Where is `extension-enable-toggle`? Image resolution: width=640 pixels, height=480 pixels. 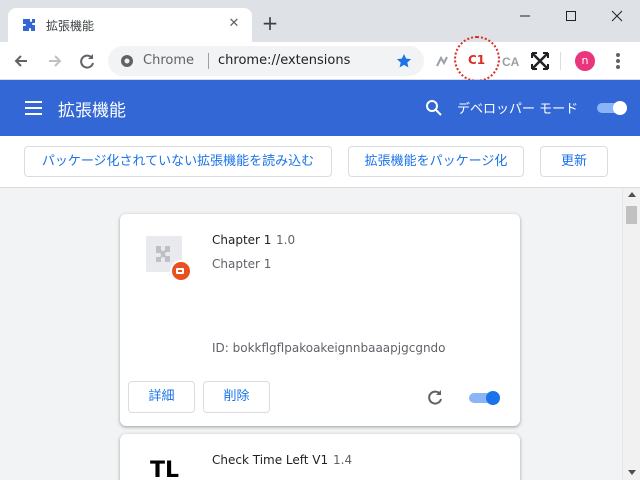 extension-enable-toggle is located at coordinates (485, 398).